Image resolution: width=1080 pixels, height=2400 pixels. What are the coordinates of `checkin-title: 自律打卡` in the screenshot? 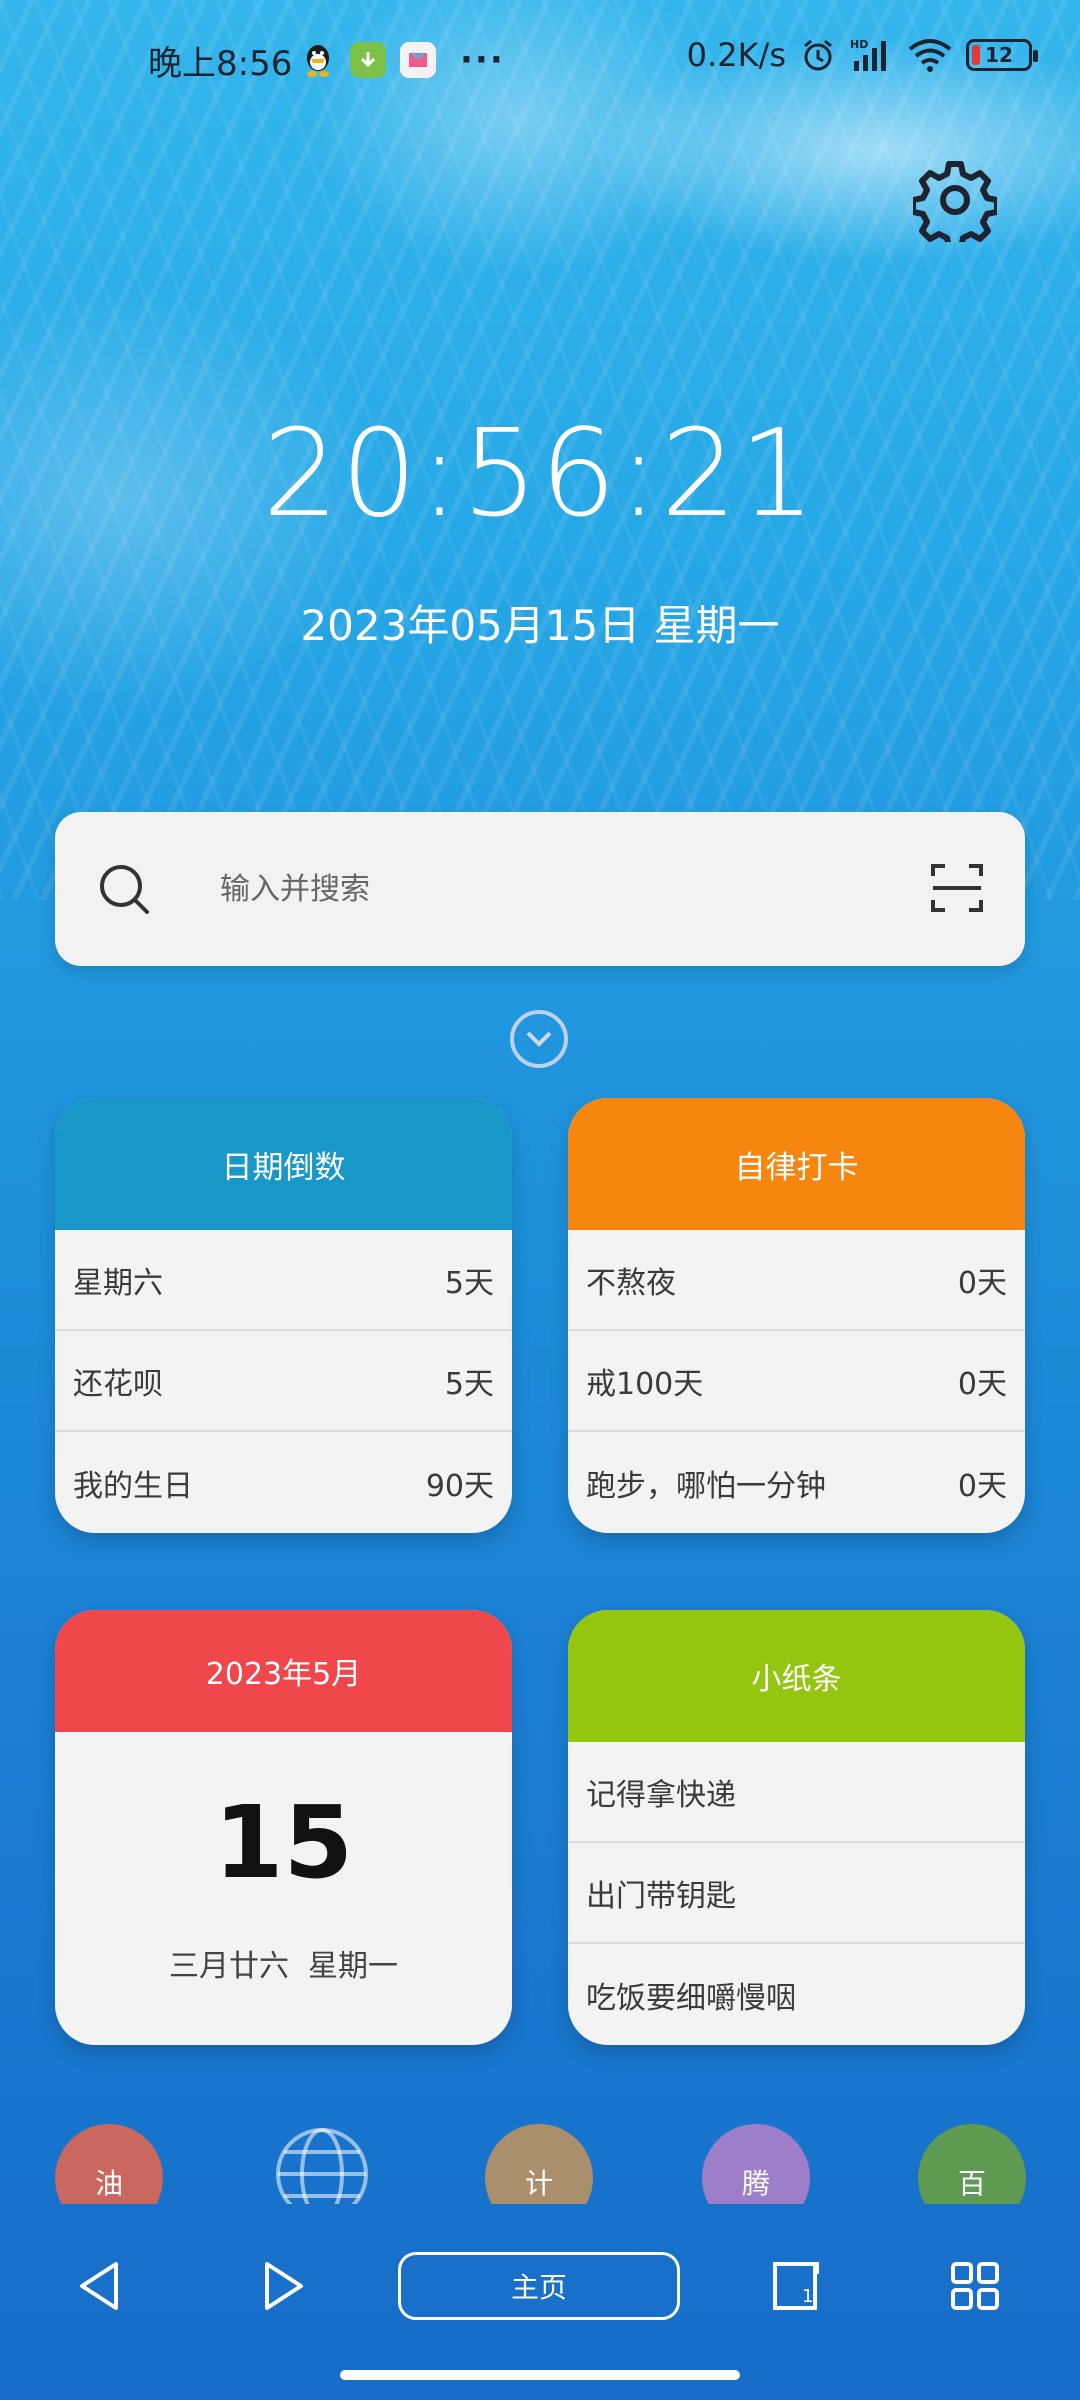 It's located at (796, 1164).